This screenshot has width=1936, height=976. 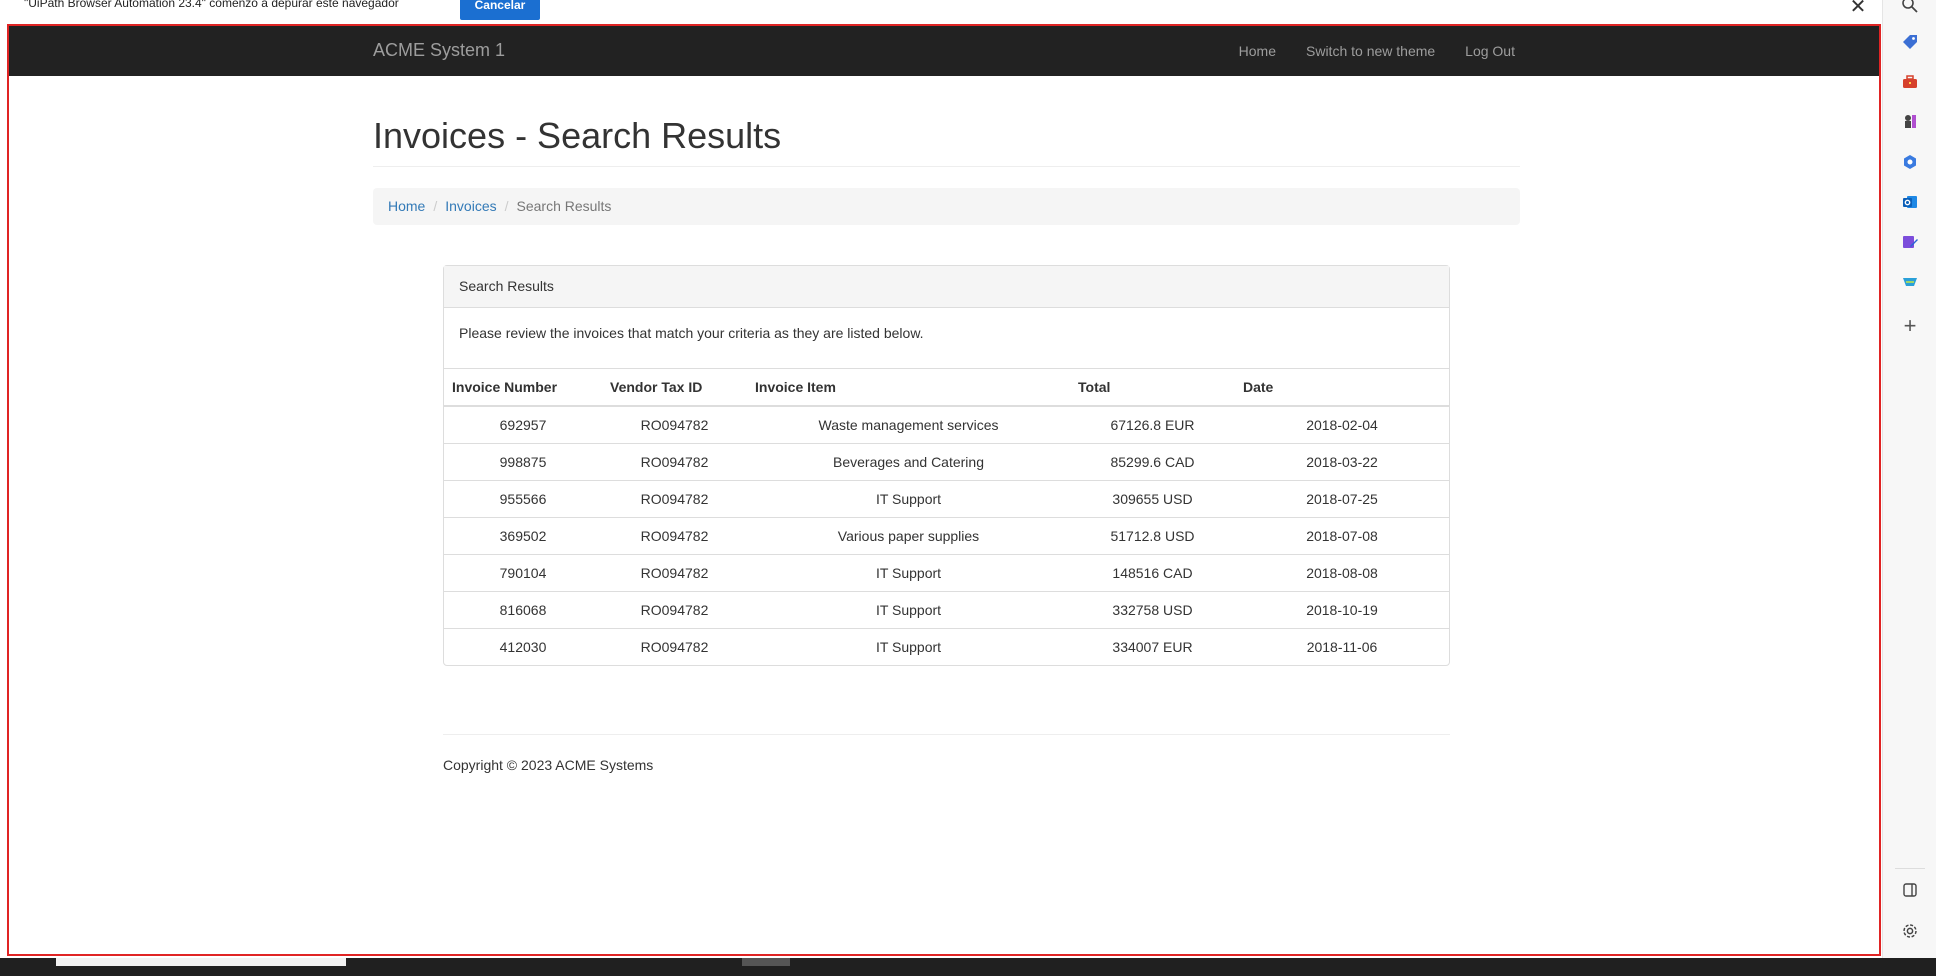 What do you see at coordinates (946, 140) in the screenshot?
I see `page-header: Invoices - Search Results` at bounding box center [946, 140].